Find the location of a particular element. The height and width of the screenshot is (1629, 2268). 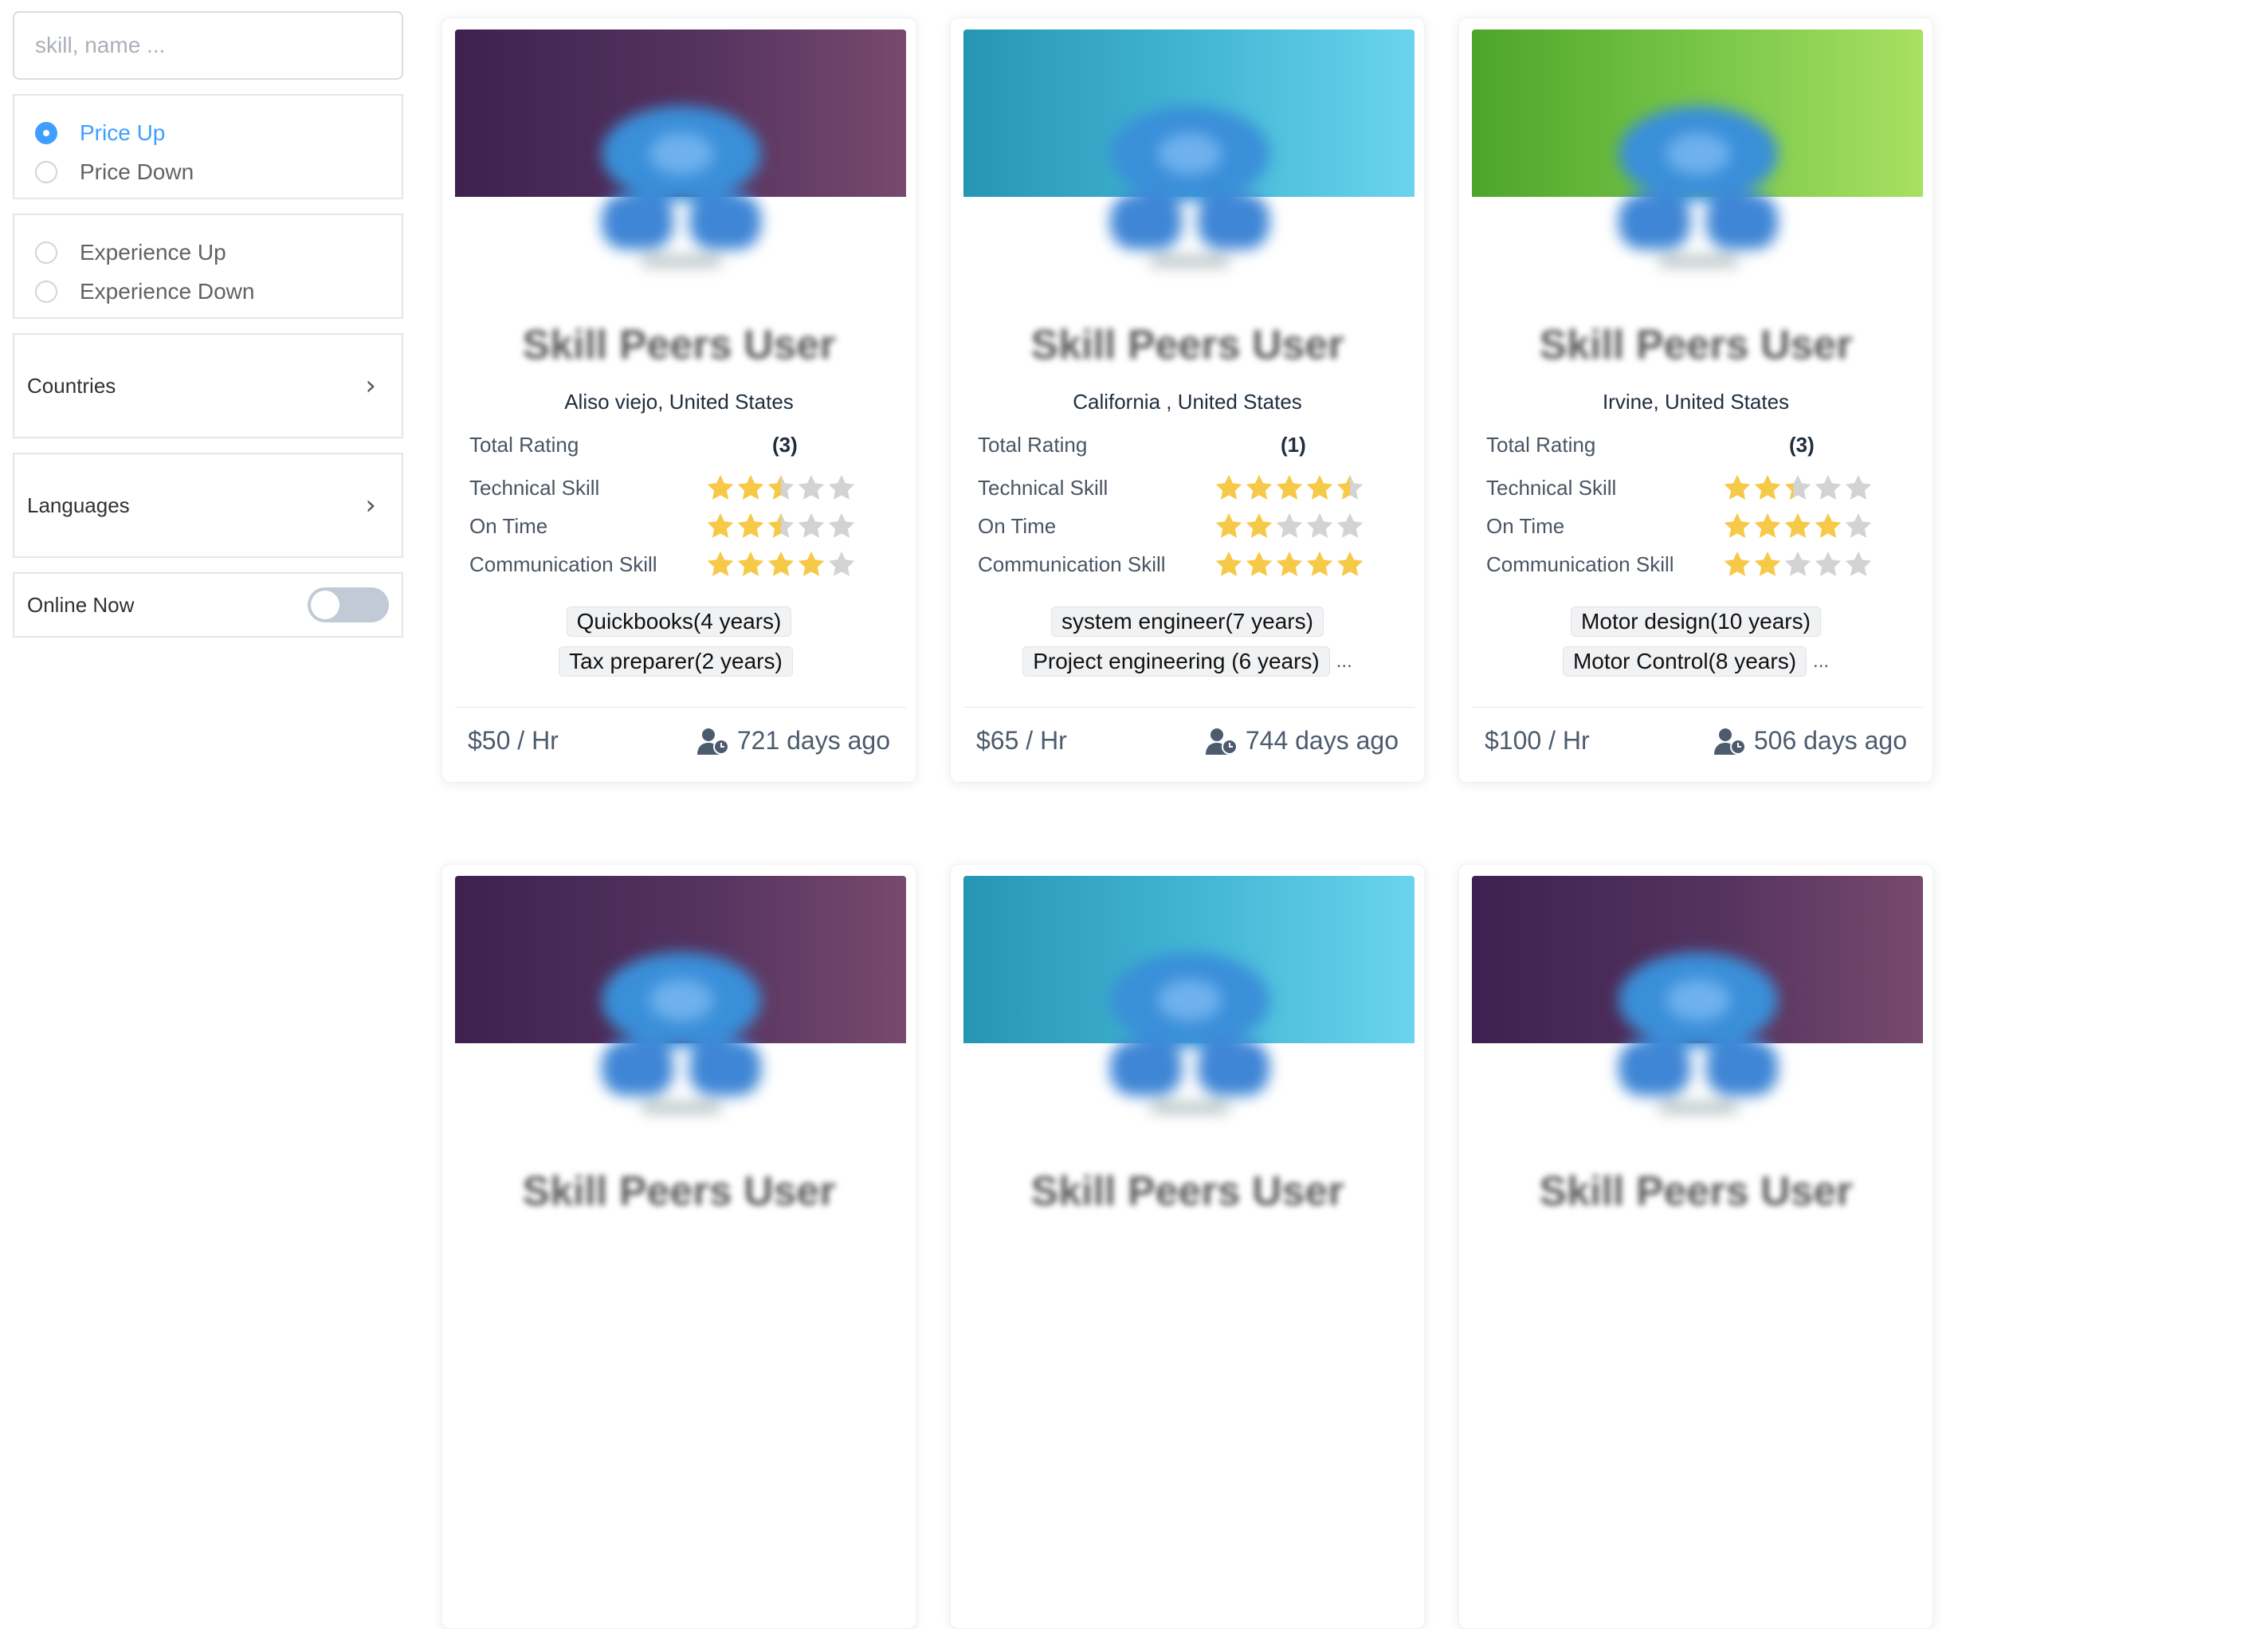

user-location: California , United States is located at coordinates (1187, 402).